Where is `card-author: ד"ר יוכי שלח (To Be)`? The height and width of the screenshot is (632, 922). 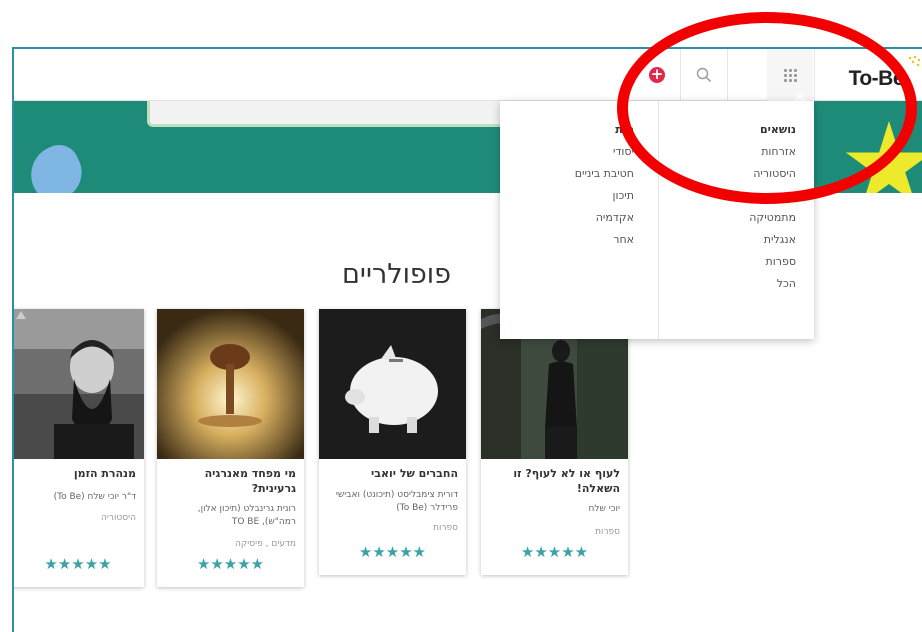 card-author: ד"ר יוכי שלח (To Be) is located at coordinates (94, 497).